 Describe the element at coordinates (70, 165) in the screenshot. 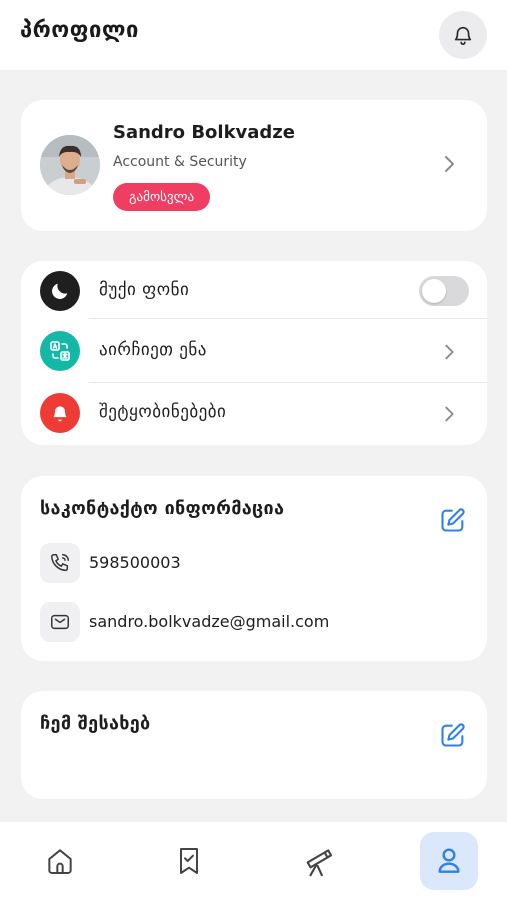

I see `avatar` at that location.